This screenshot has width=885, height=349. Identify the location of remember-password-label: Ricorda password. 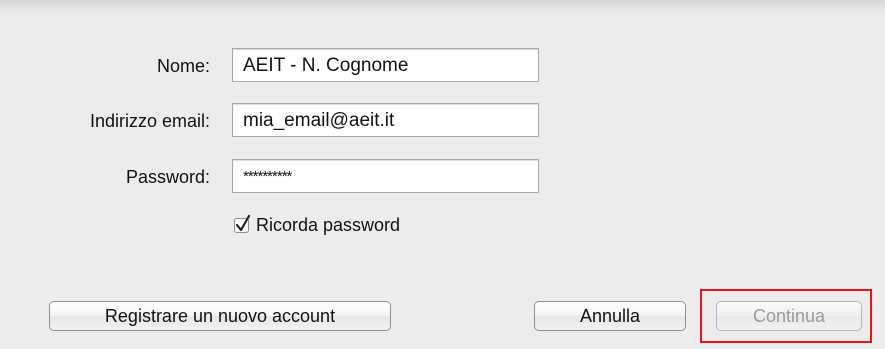
(328, 225).